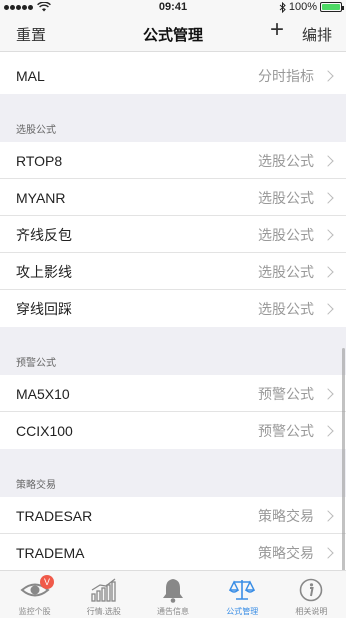 This screenshot has height=618, width=346. I want to click on battery-icon, so click(332, 7).